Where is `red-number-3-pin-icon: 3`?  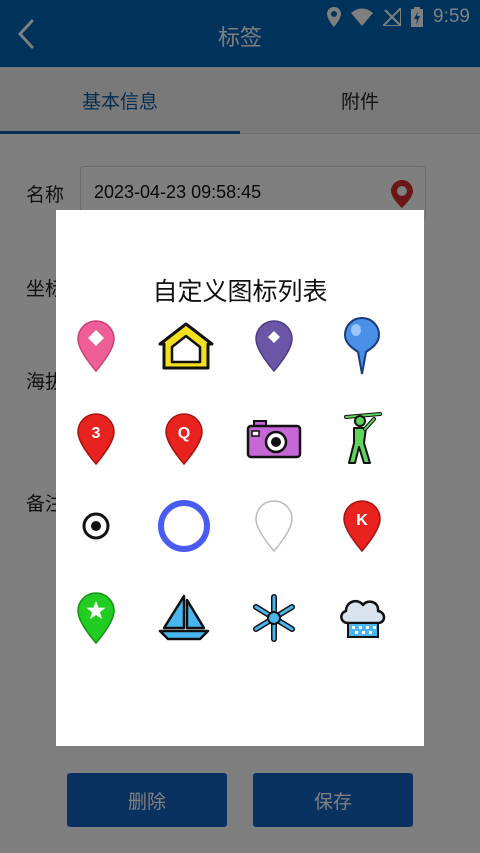 red-number-3-pin-icon: 3 is located at coordinates (96, 439).